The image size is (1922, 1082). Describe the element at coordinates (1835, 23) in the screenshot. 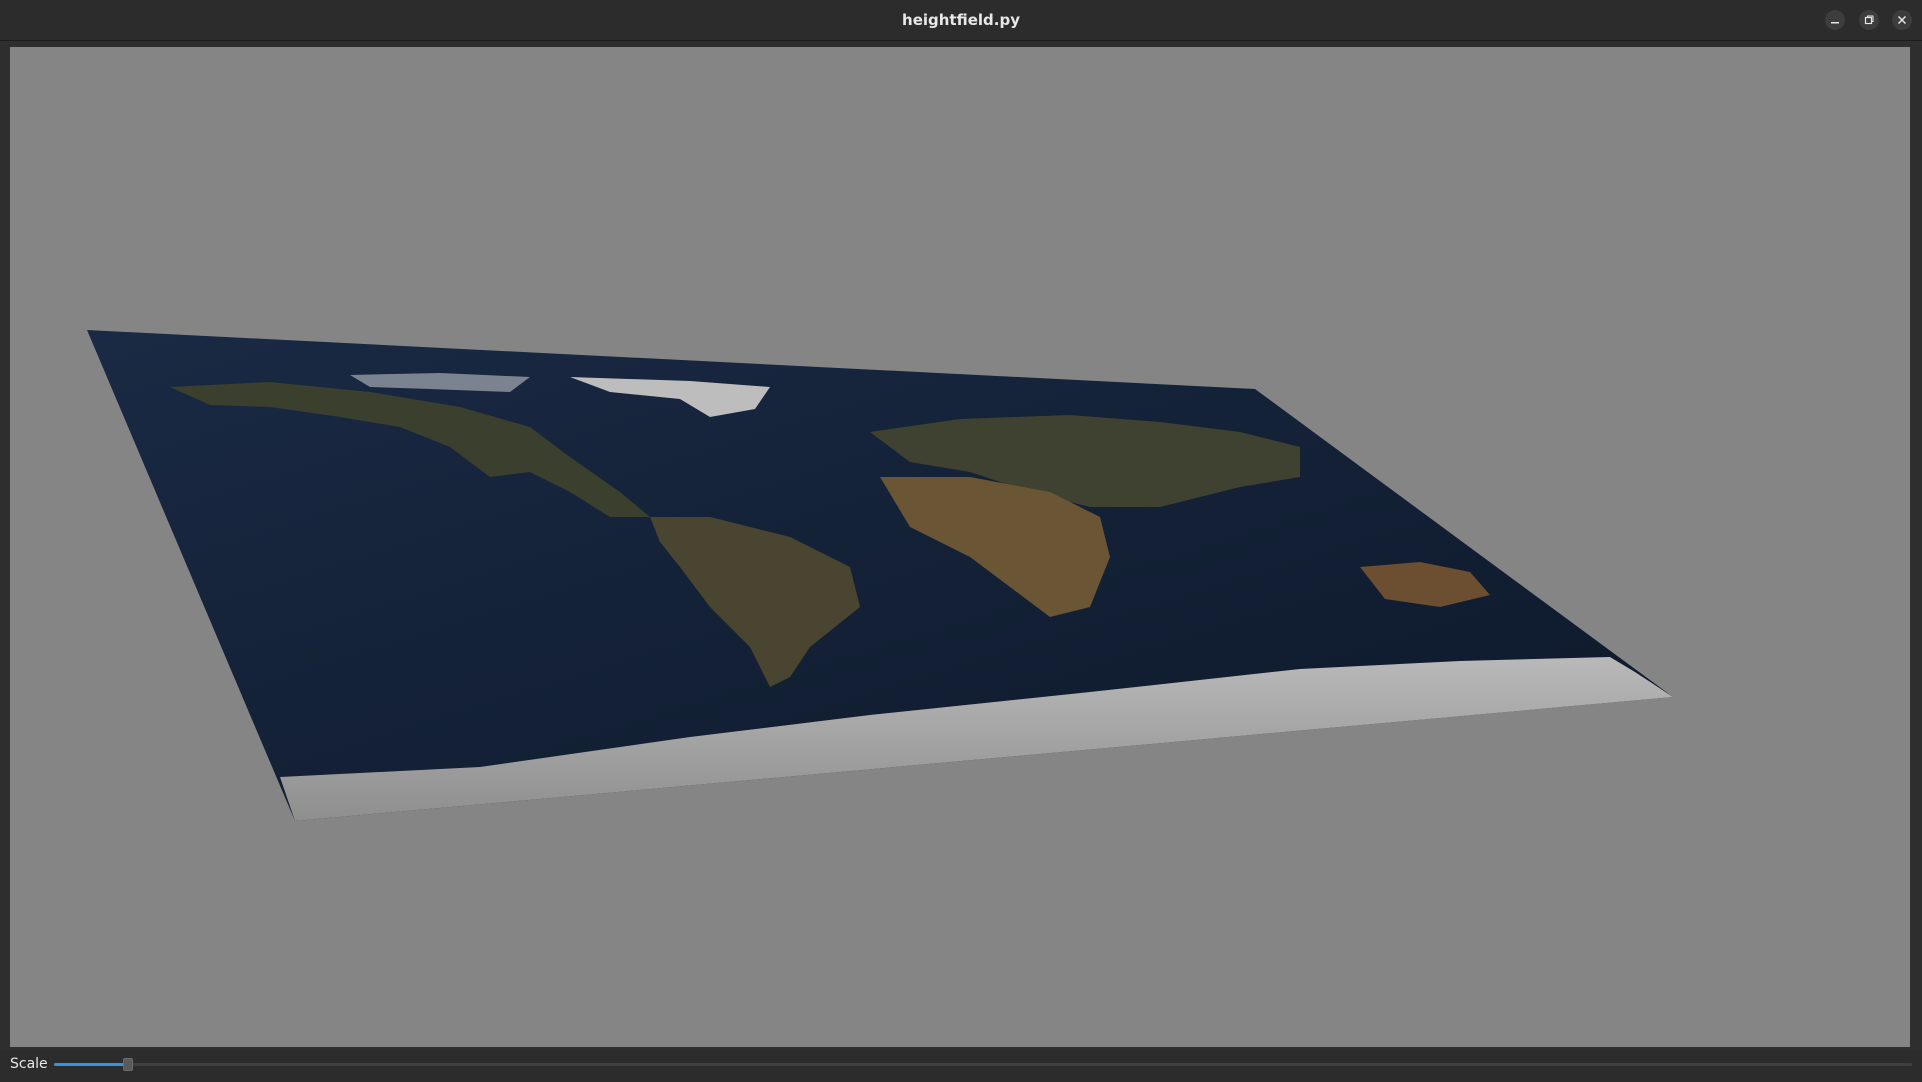

I see `minimize-icon` at that location.